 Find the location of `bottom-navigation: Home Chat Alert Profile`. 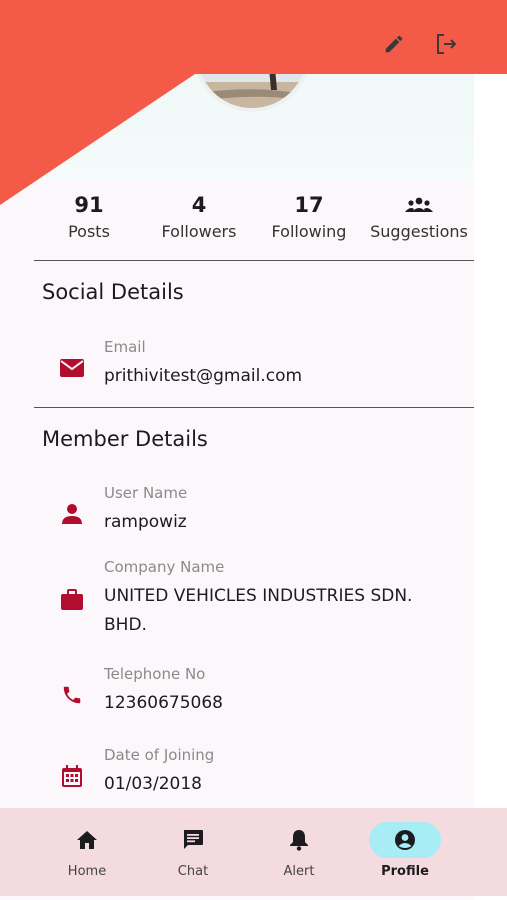

bottom-navigation: Home Chat Alert Profile is located at coordinates (253, 852).